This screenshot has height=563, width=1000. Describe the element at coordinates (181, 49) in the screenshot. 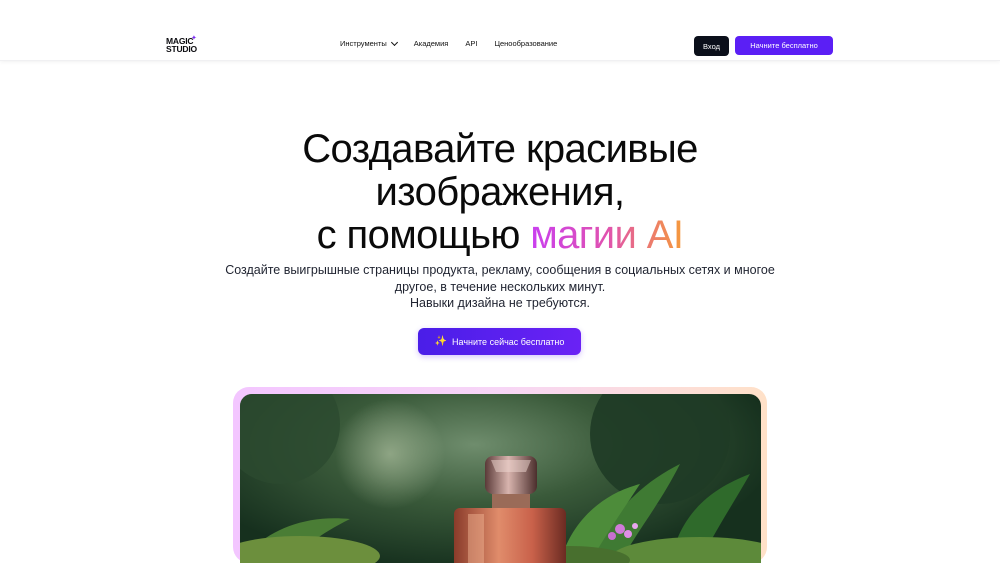

I see `logo-line2: STUDIO` at that location.